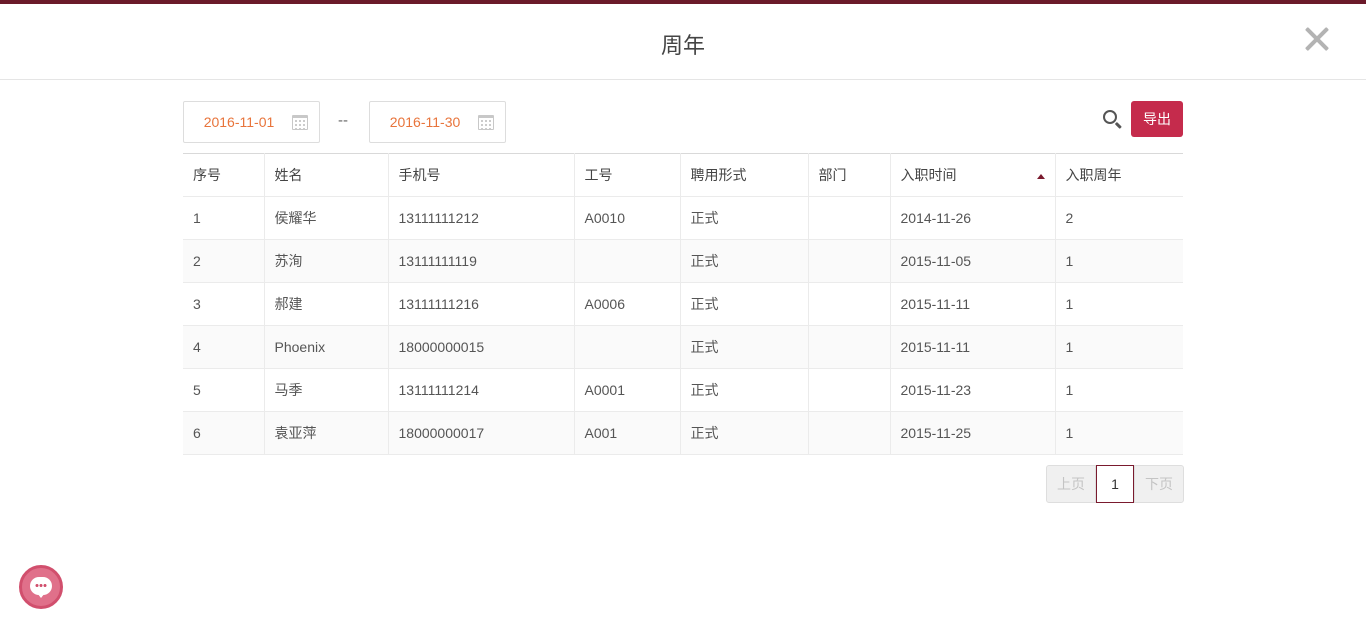 The width and height of the screenshot is (1366, 637). What do you see at coordinates (683, 122) in the screenshot?
I see `filter-toolbar: -- 导出` at bounding box center [683, 122].